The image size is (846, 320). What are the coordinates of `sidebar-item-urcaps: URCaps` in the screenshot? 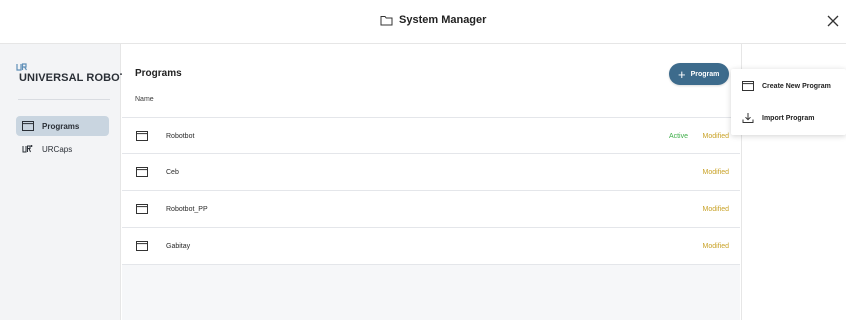 It's located at (62, 149).